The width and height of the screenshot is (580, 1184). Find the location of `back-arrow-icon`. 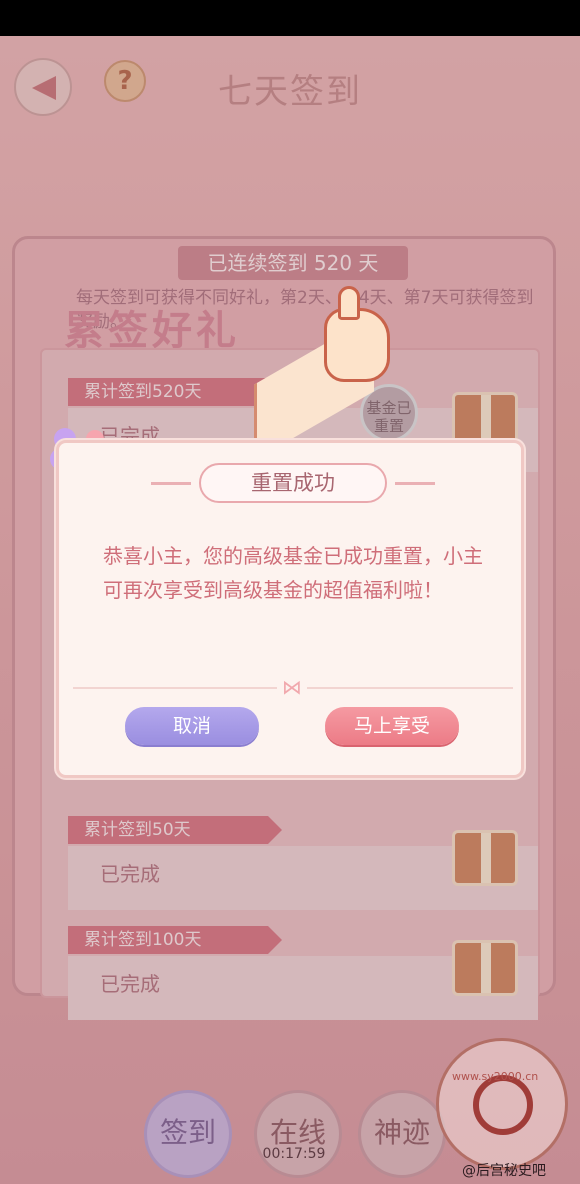

back-arrow-icon is located at coordinates (44, 88).